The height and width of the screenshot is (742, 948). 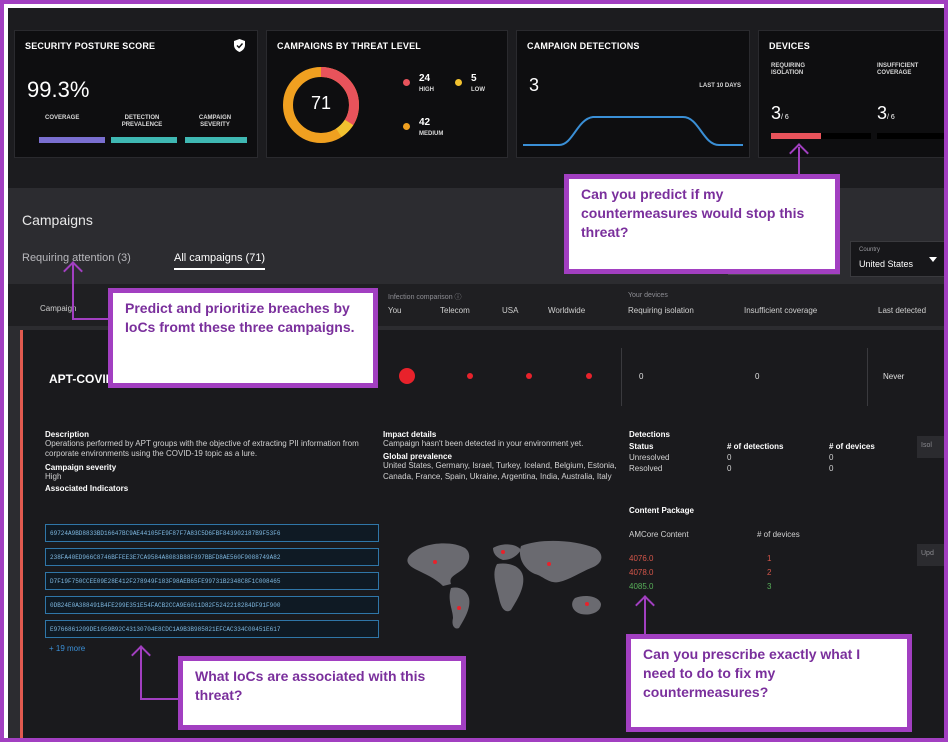 What do you see at coordinates (458, 82) in the screenshot?
I see `low-dot` at bounding box center [458, 82].